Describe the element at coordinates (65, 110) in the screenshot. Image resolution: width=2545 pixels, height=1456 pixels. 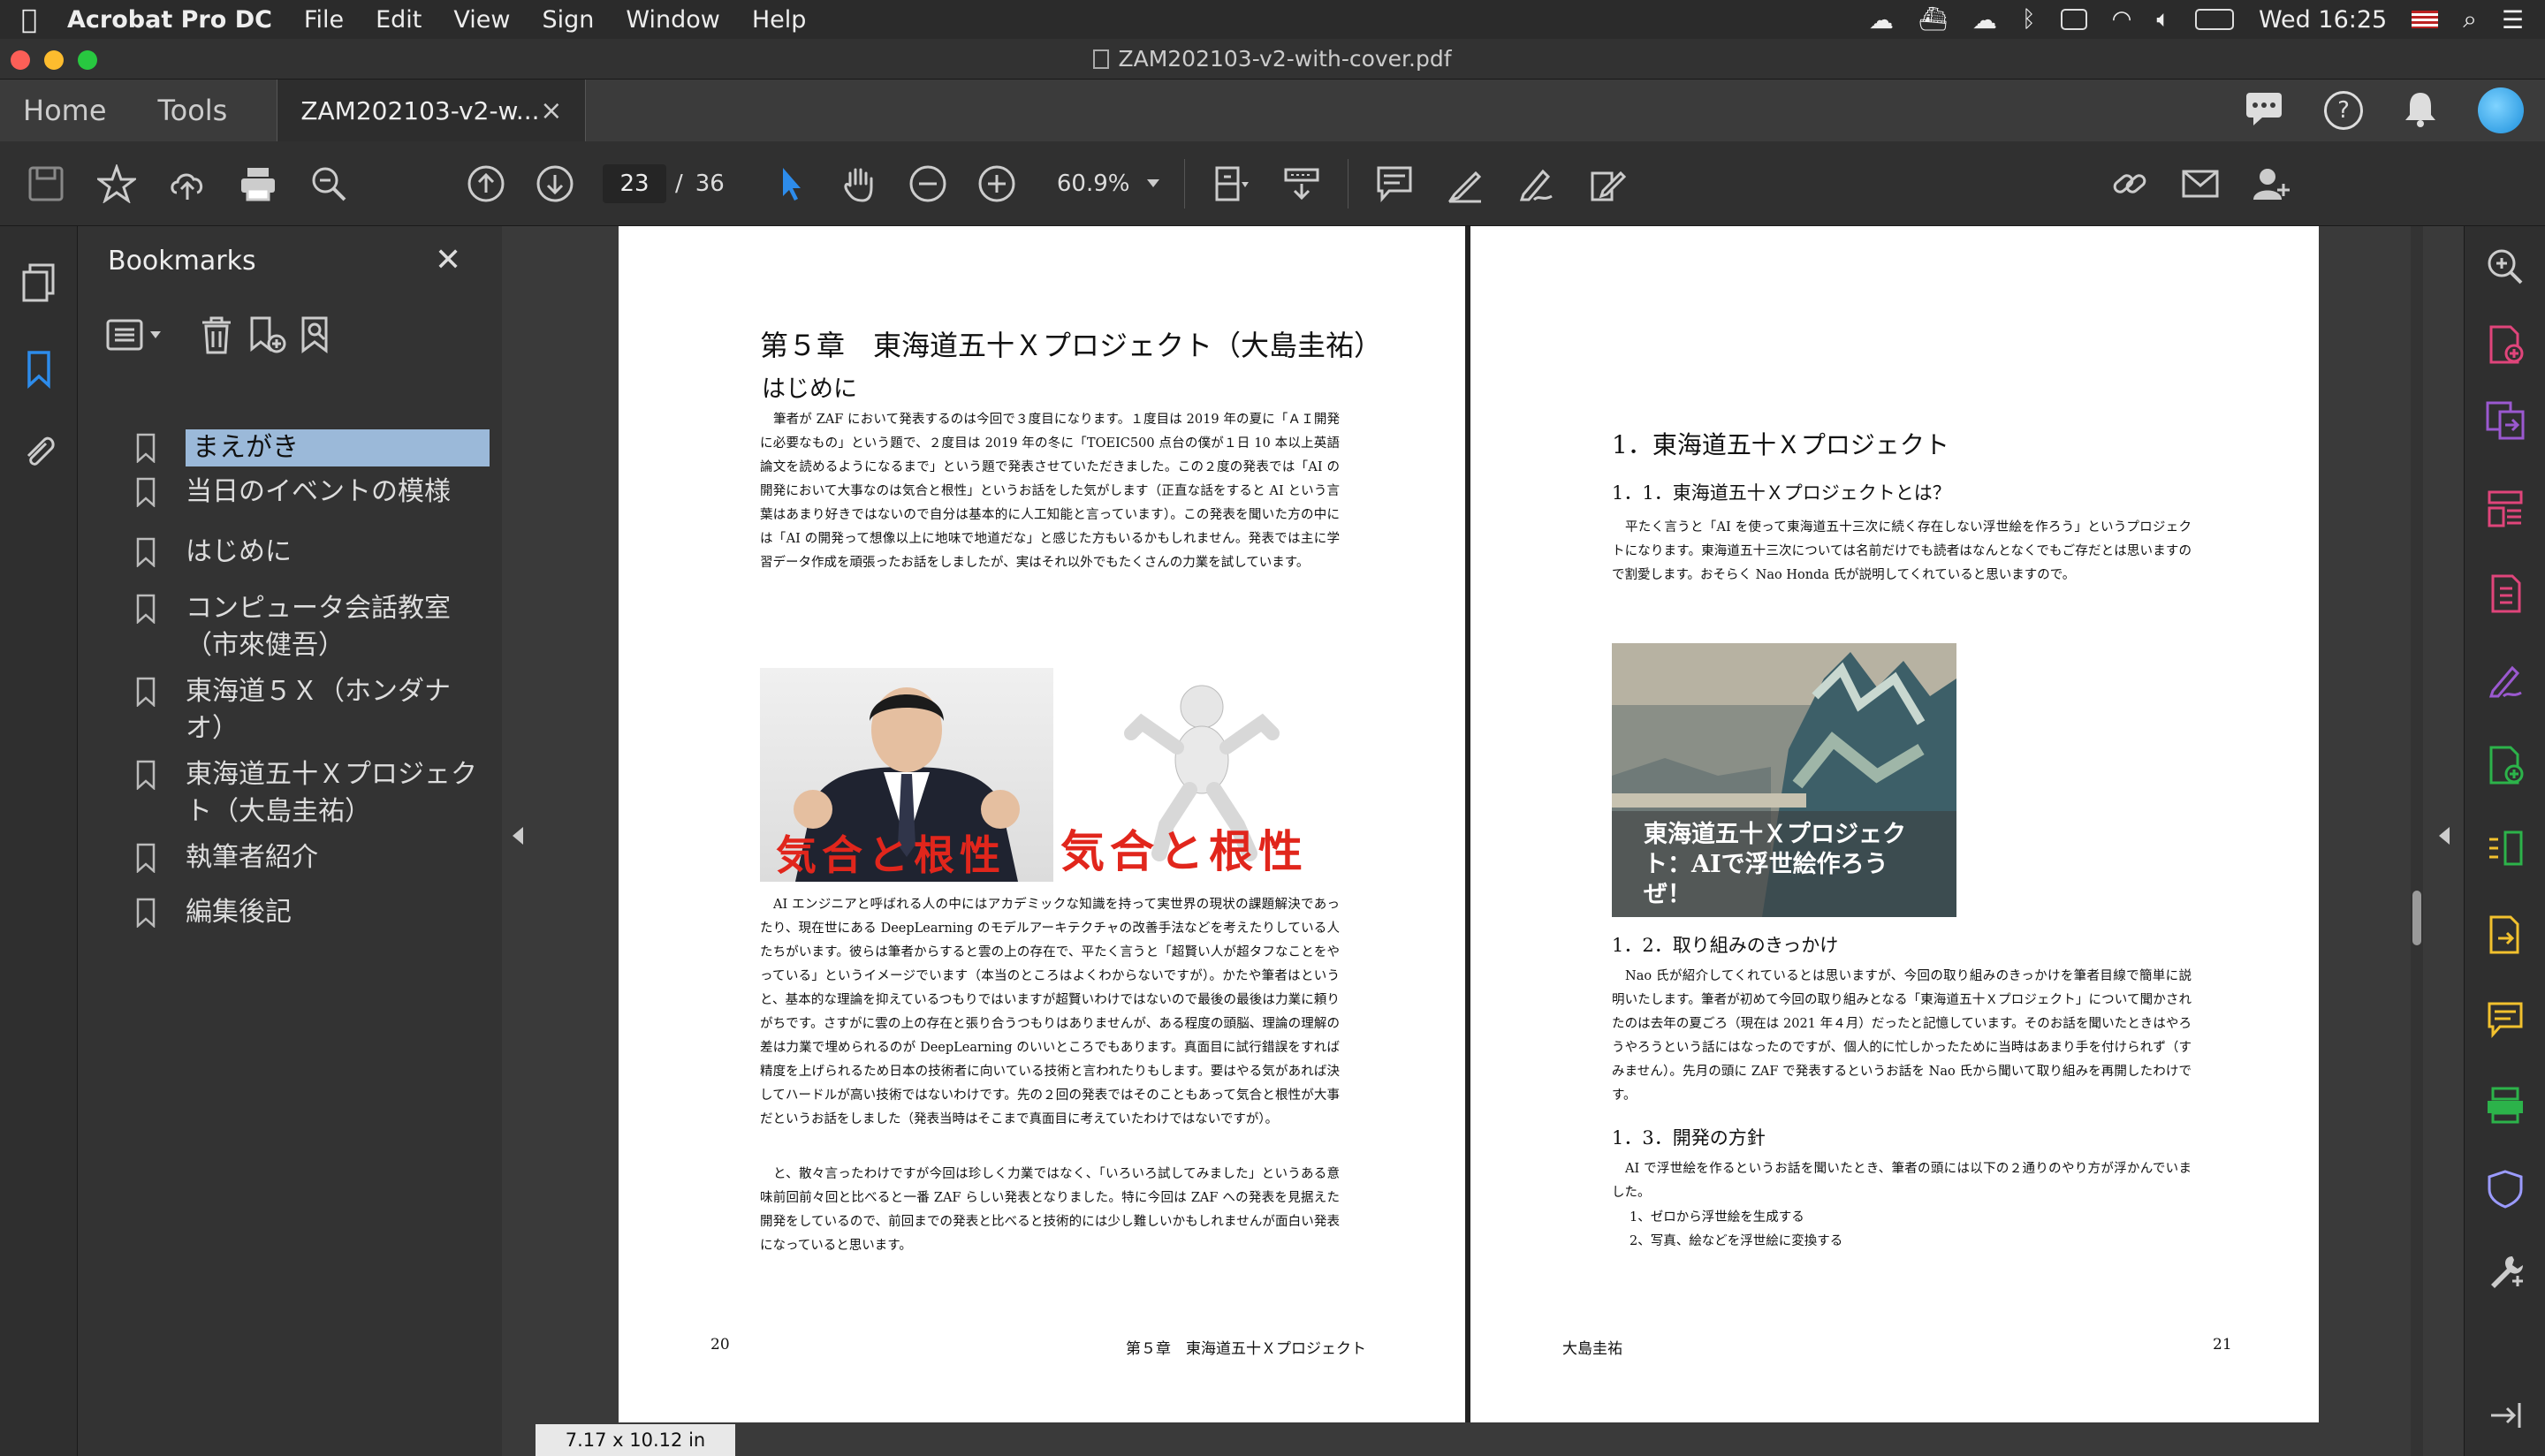
I see `tab-home: Home` at that location.